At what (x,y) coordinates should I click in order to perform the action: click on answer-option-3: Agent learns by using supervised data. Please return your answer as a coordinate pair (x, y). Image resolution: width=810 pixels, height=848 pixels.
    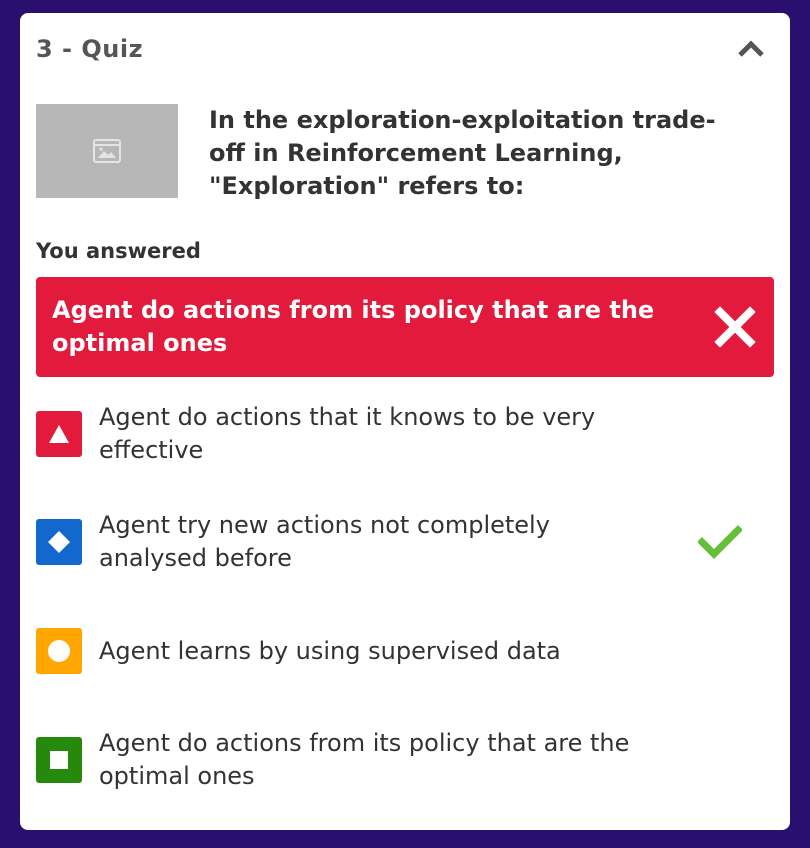
    Looking at the image, I should click on (405, 651).